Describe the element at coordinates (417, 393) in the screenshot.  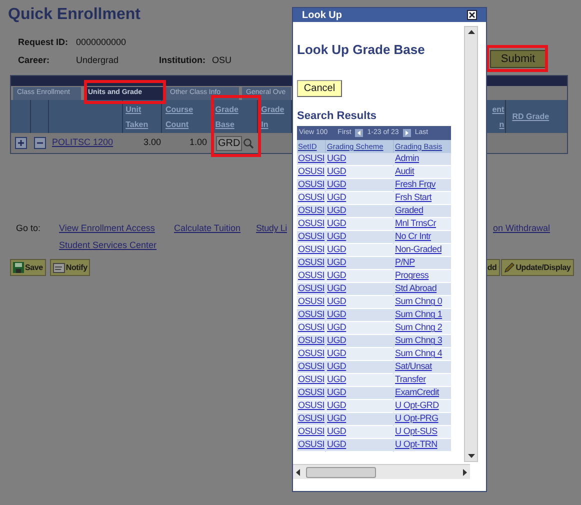
I see `result-link: ExamCredit` at that location.